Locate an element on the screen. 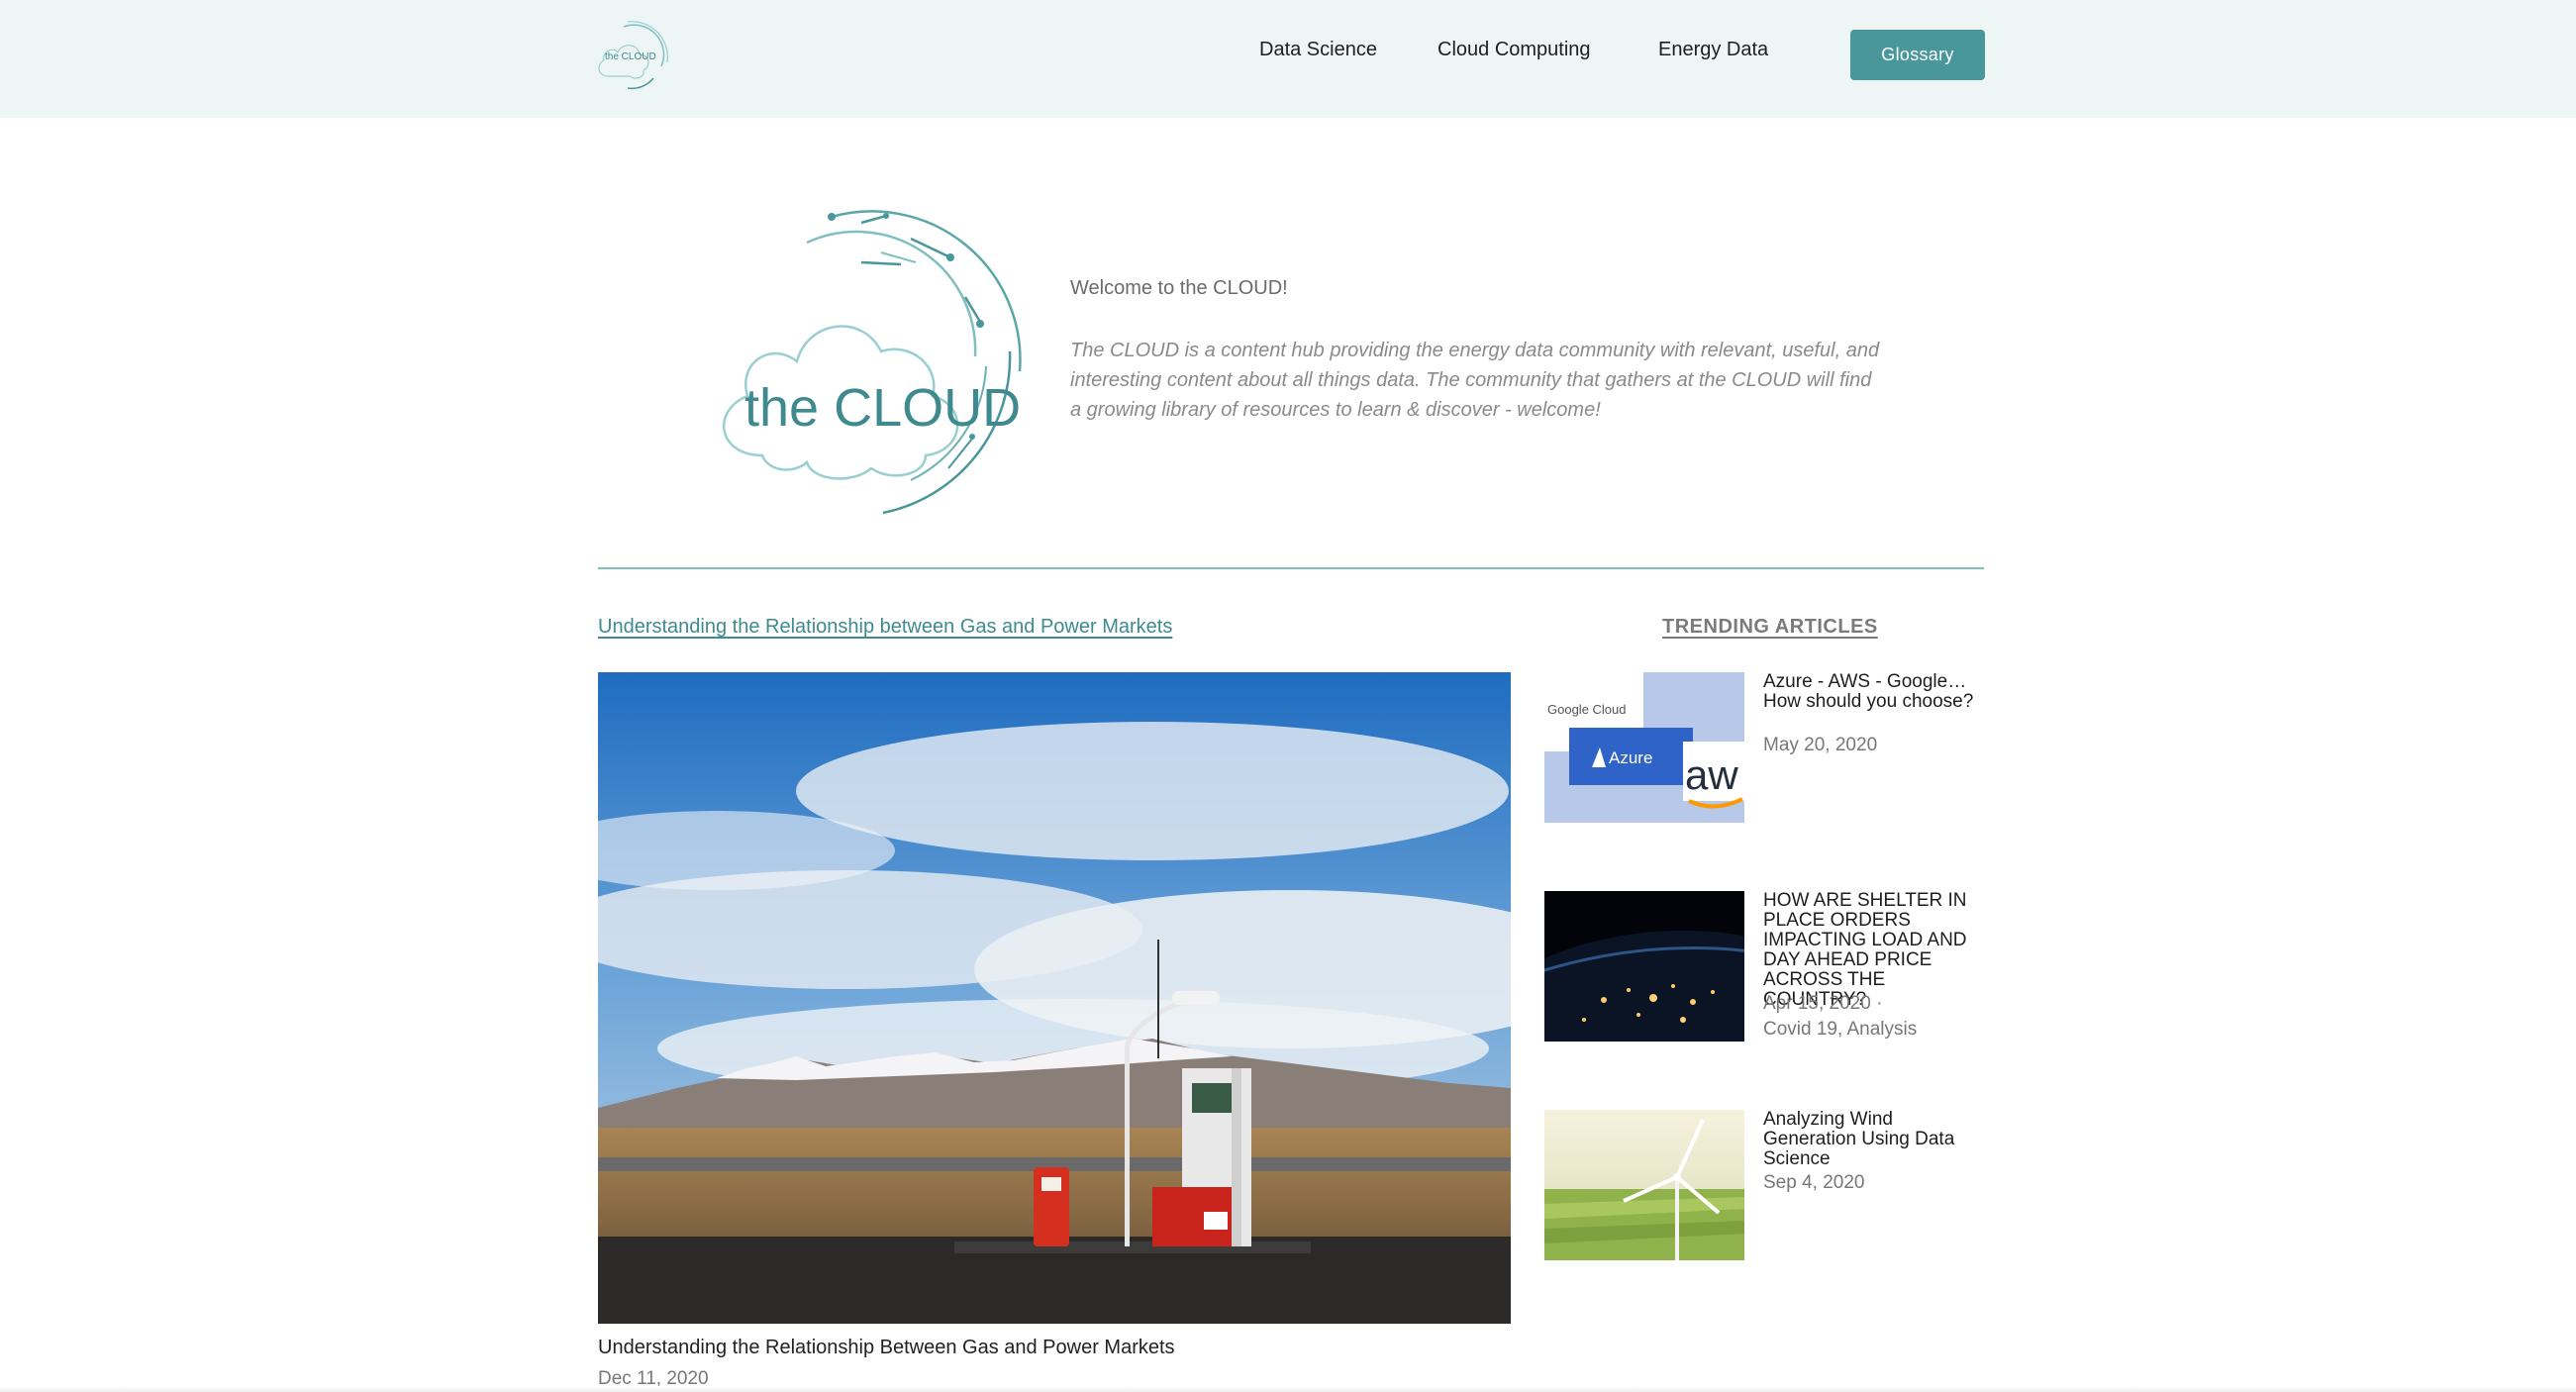 The image size is (2576, 1392). header-logo-text: the CLOUD is located at coordinates (631, 56).